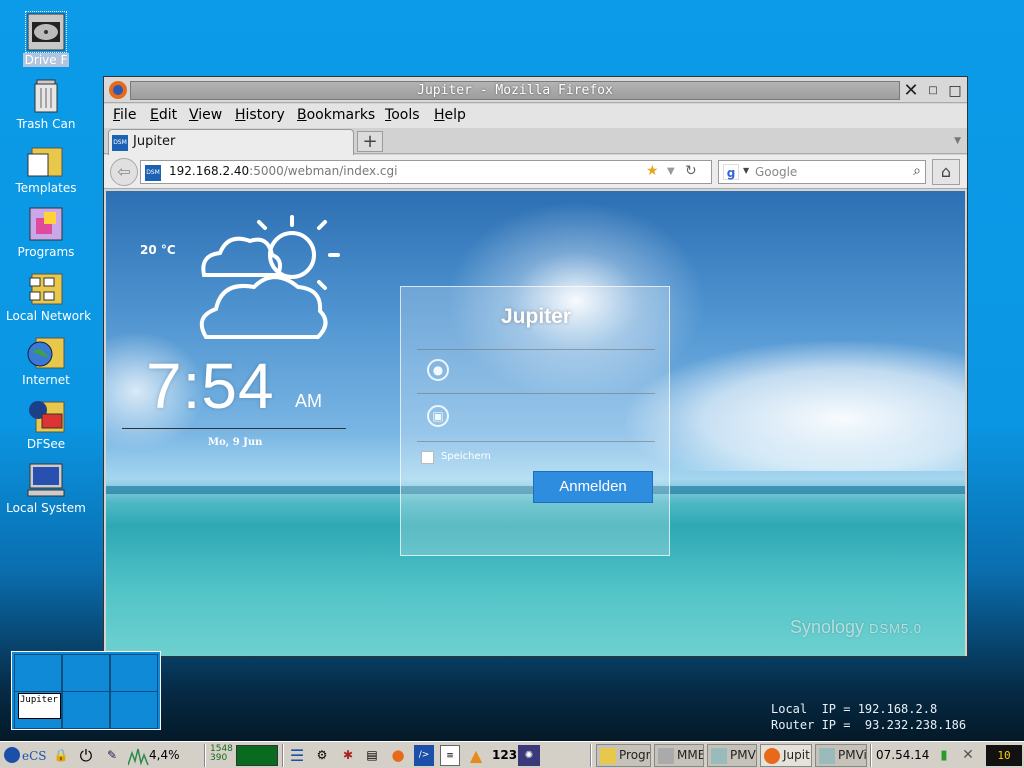  What do you see at coordinates (731, 172) in the screenshot?
I see `google-engine-icon: g` at bounding box center [731, 172].